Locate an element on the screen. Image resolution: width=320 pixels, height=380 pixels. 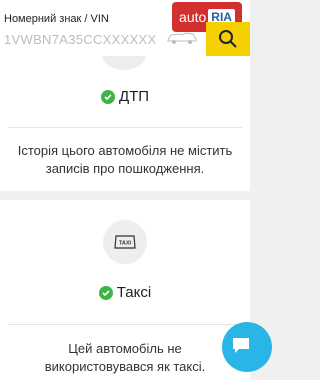
dtp-title: ДТП is located at coordinates (134, 96).